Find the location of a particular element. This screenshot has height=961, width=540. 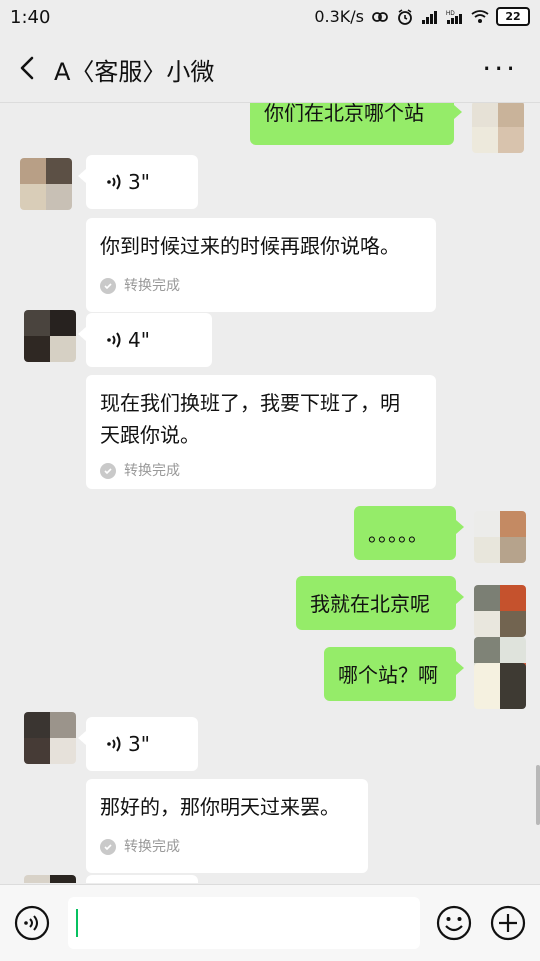

outgoing-message: 。。。。。 is located at coordinates (409, 533).